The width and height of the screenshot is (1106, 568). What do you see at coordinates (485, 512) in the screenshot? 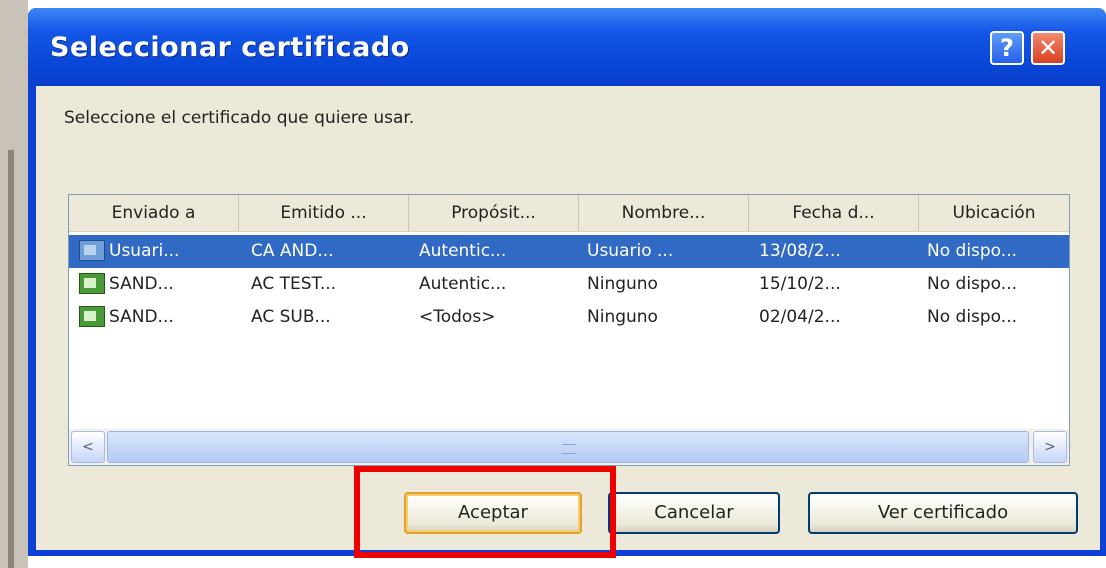
I see `highlight-box` at bounding box center [485, 512].